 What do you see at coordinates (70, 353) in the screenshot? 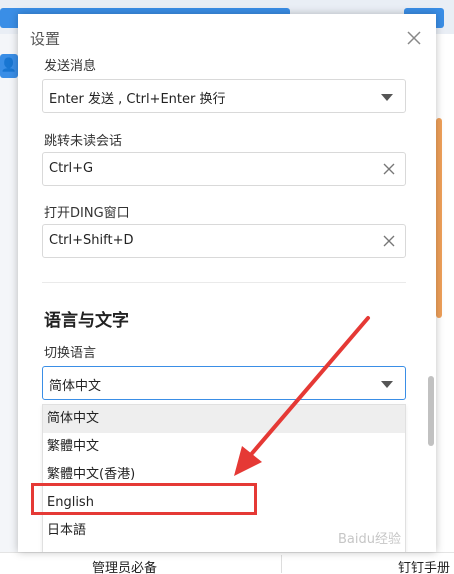
I see `switch-language-label: 切换语言` at bounding box center [70, 353].